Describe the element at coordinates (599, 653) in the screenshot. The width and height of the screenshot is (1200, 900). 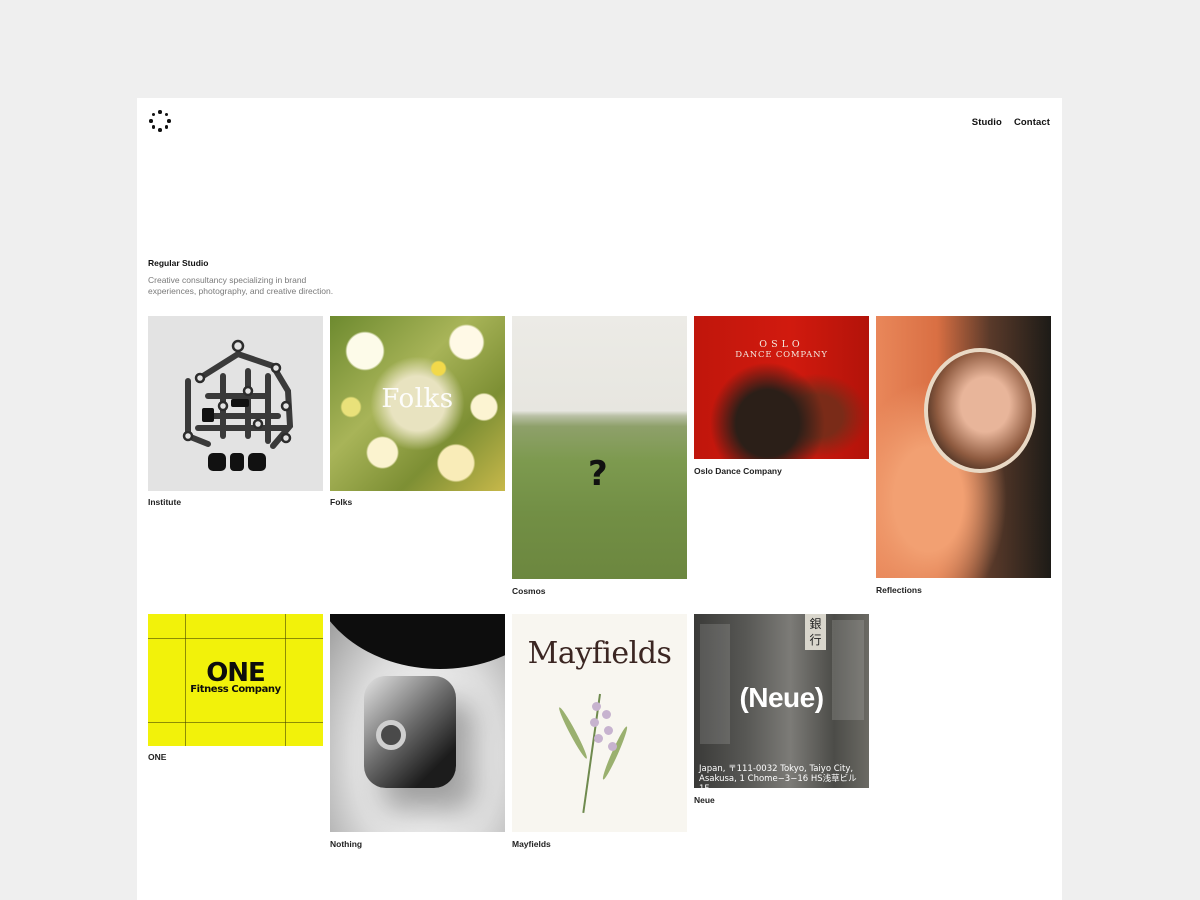
I see `mayfields-wordmark: Mayfields` at that location.